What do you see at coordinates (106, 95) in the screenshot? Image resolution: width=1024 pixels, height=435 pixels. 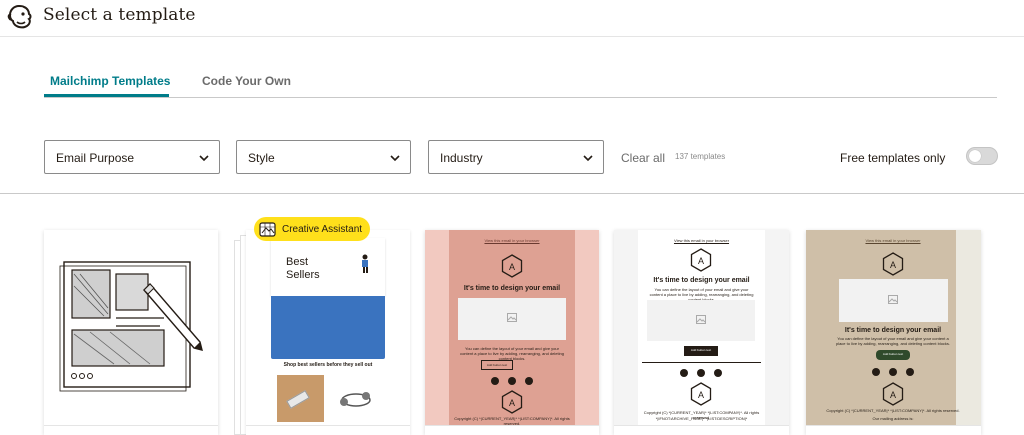 I see `tab-active-indicator` at bounding box center [106, 95].